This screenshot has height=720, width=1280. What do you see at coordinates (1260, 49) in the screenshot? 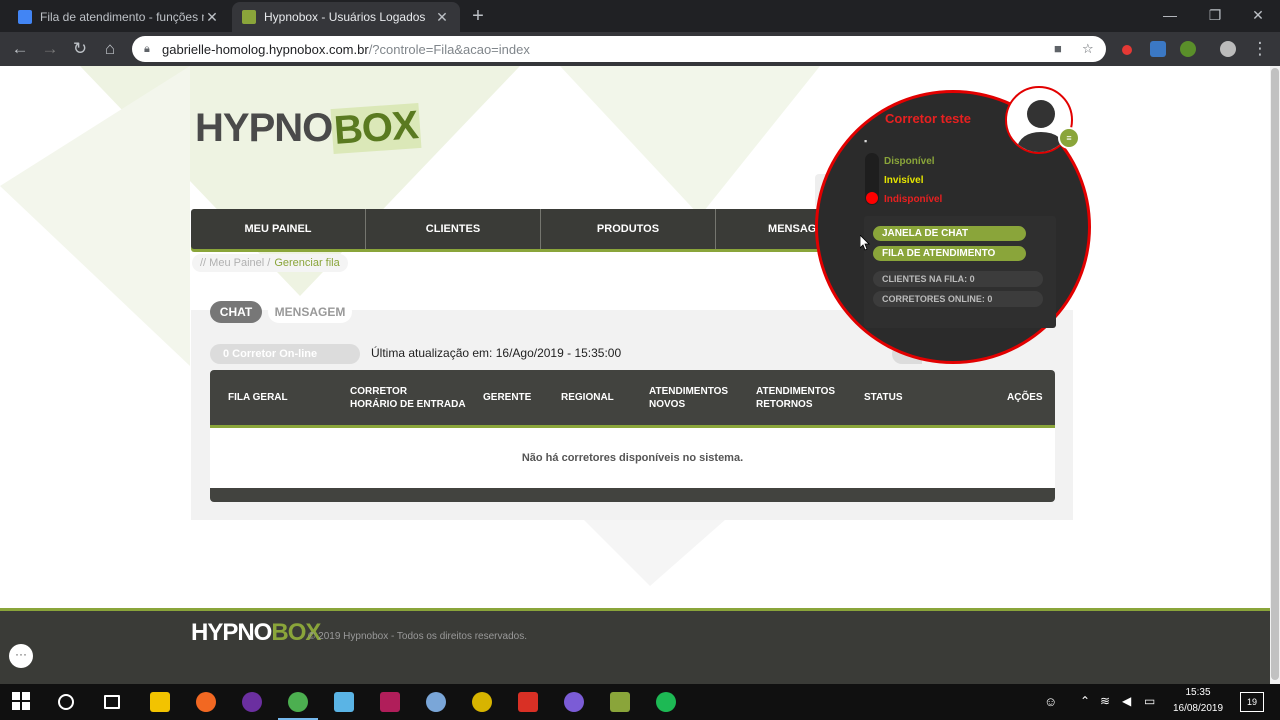
I see `menu-dots-icon: ⋮` at bounding box center [1260, 49].